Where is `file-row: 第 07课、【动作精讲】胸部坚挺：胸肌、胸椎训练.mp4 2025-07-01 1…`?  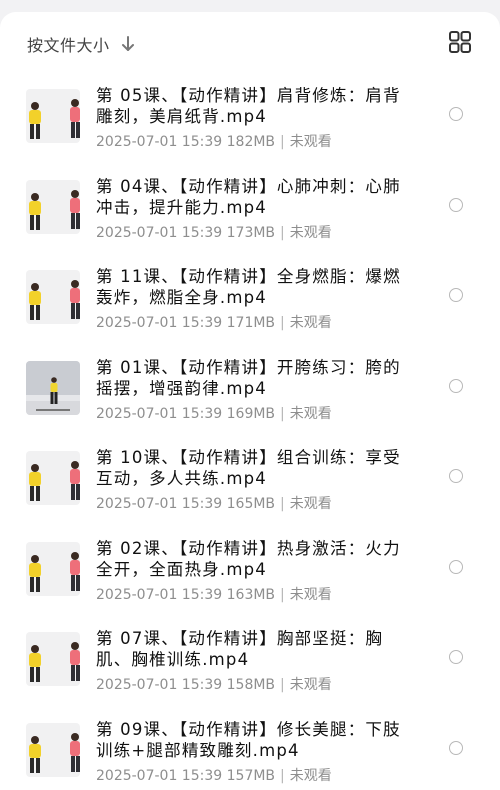
file-row: 第 07课、【动作精讲】胸部坚挺：胸肌、胸椎训练.mp4 2025-07-01 1… is located at coordinates (250, 663).